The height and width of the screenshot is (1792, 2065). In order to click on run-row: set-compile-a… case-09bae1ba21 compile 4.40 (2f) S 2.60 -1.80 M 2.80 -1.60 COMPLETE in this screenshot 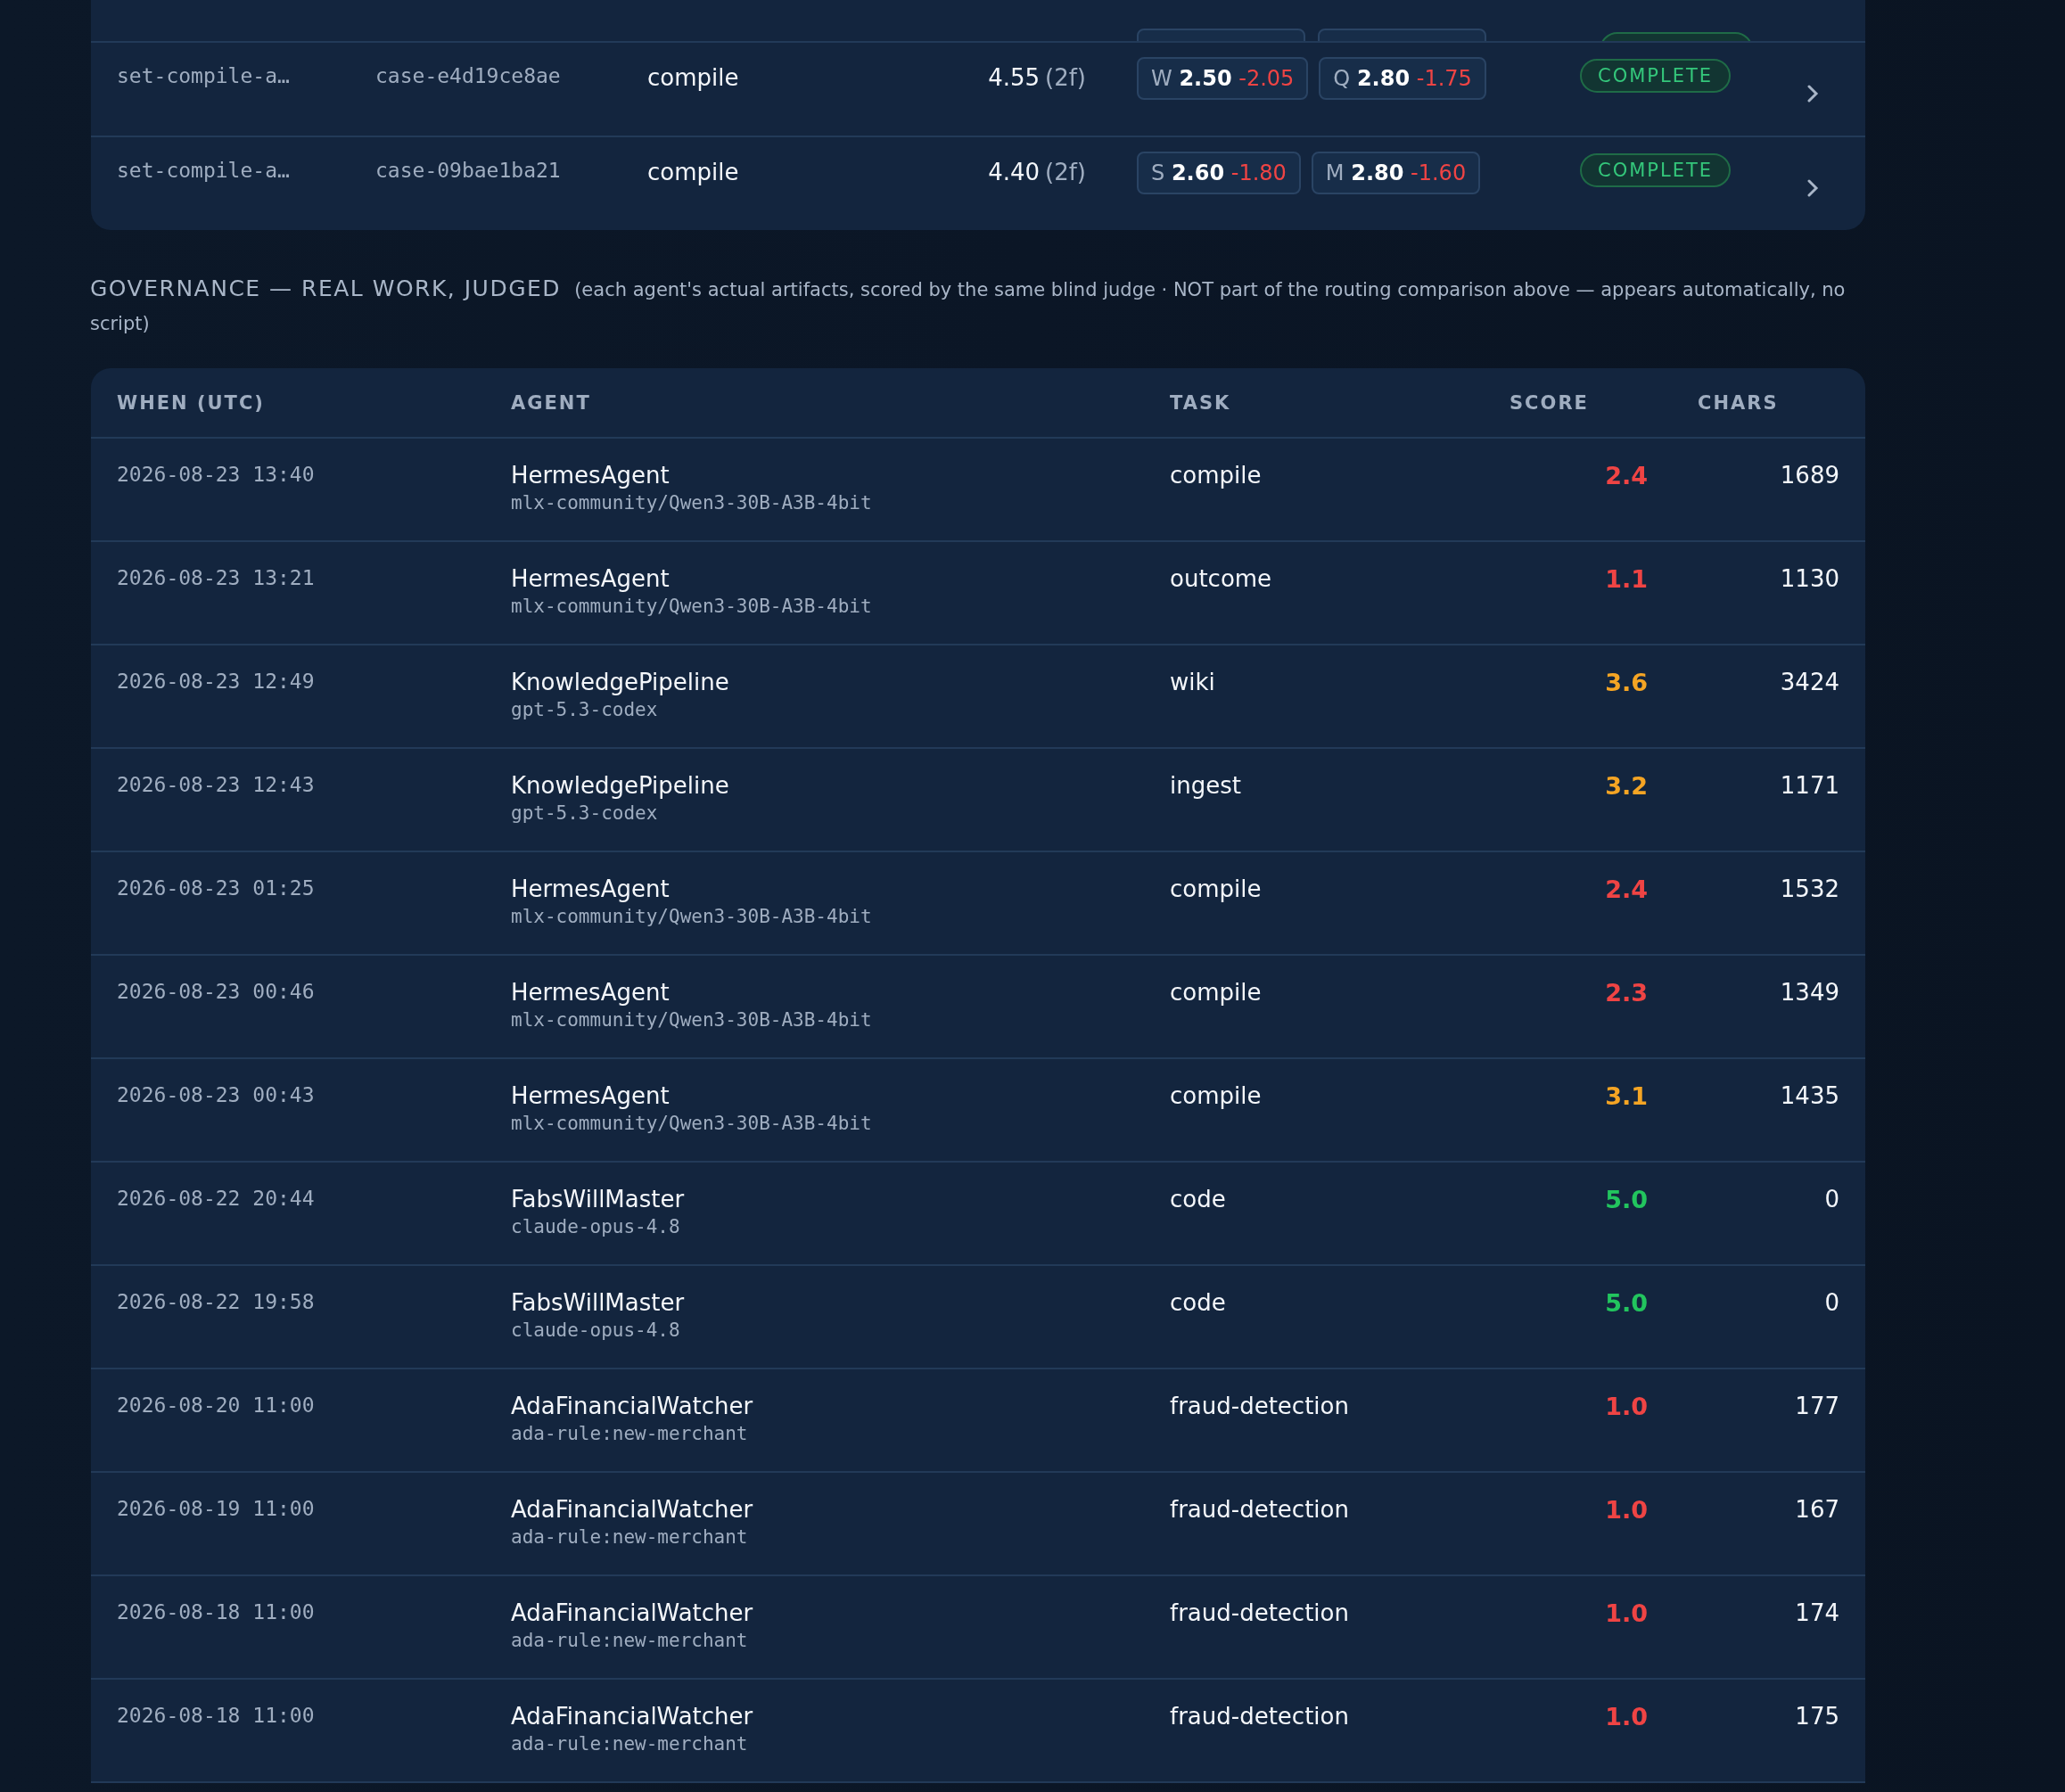, I will do `click(978, 184)`.